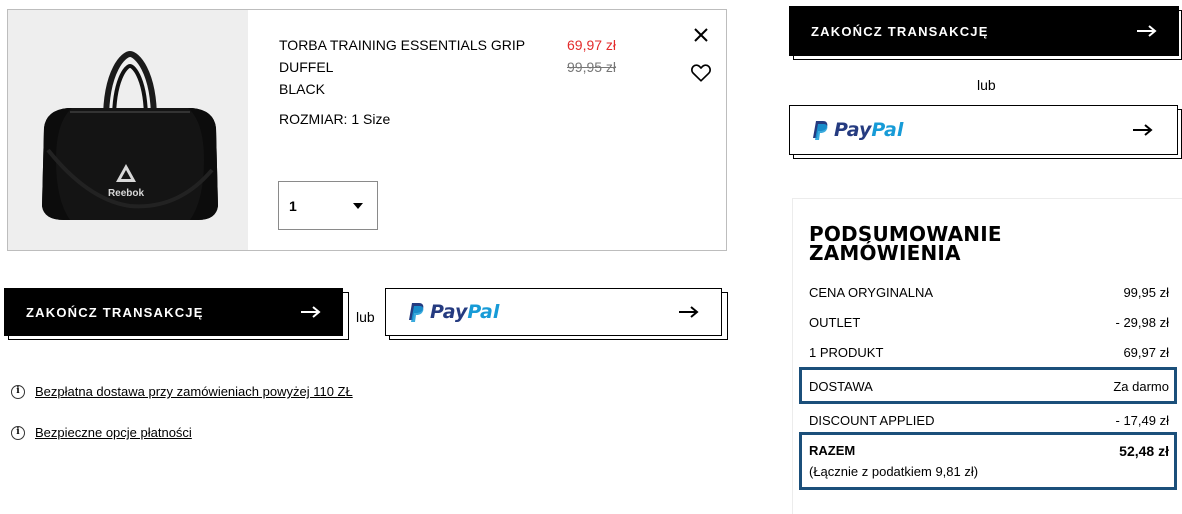  What do you see at coordinates (989, 352) in the screenshot?
I see `summary-row-products: 1 PRODUKT 69,97 zł` at bounding box center [989, 352].